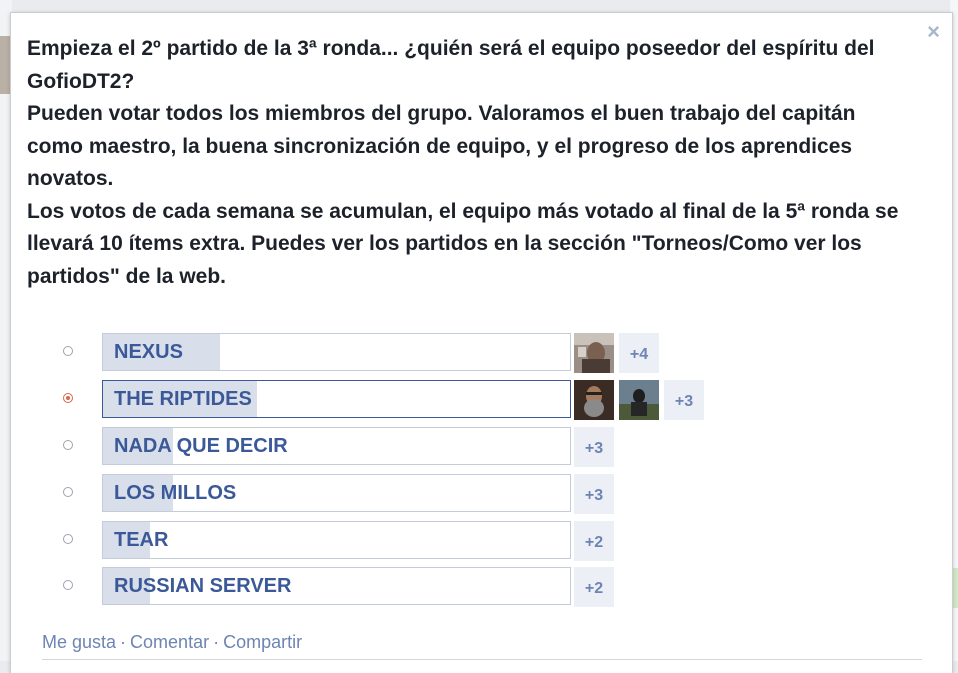  I want to click on voter-avatars: +4, so click(616, 353).